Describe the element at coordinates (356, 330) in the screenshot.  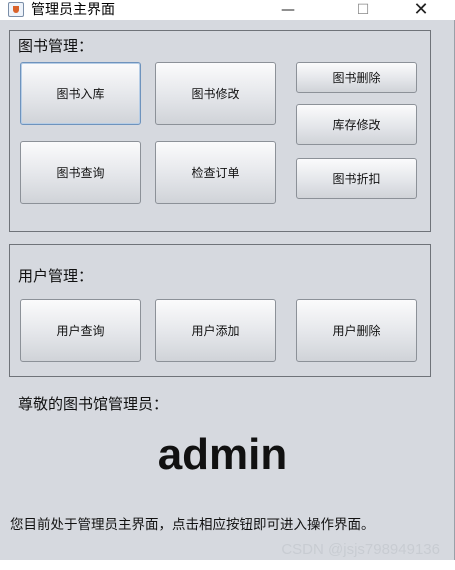
I see `delete-user-button: 用户删除` at that location.